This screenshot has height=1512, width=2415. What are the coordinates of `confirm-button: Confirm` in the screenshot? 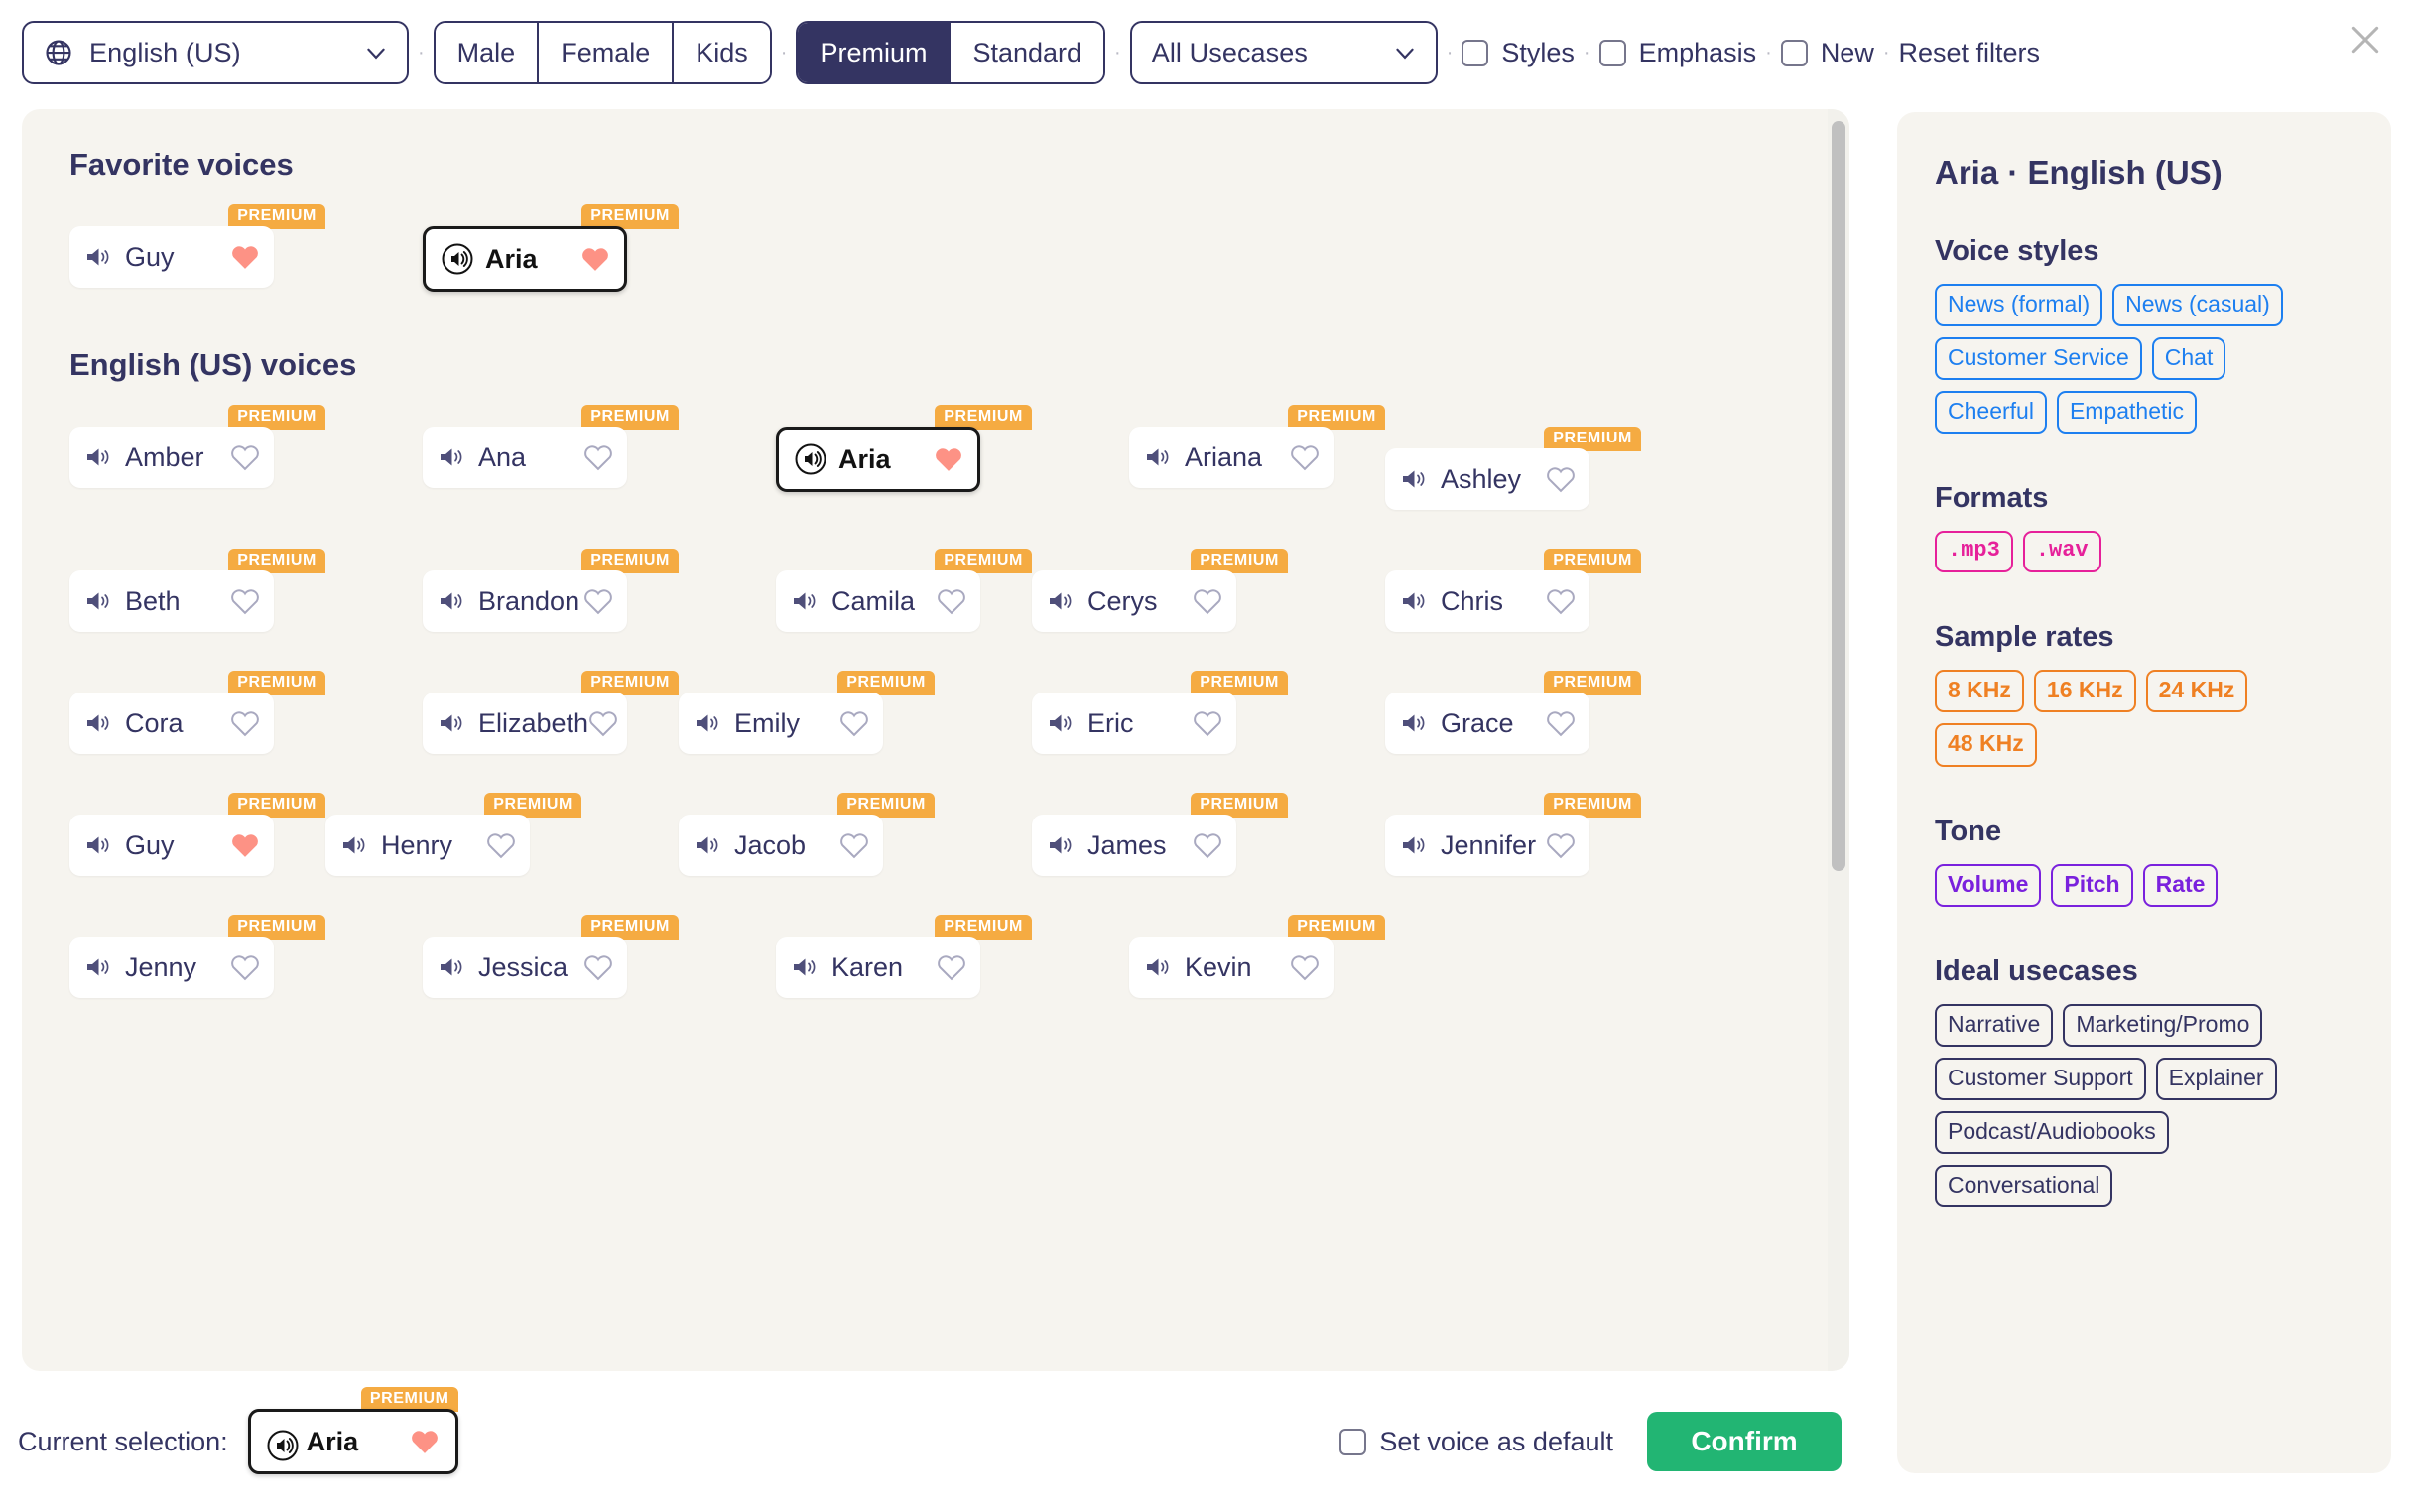 It's located at (1744, 1441).